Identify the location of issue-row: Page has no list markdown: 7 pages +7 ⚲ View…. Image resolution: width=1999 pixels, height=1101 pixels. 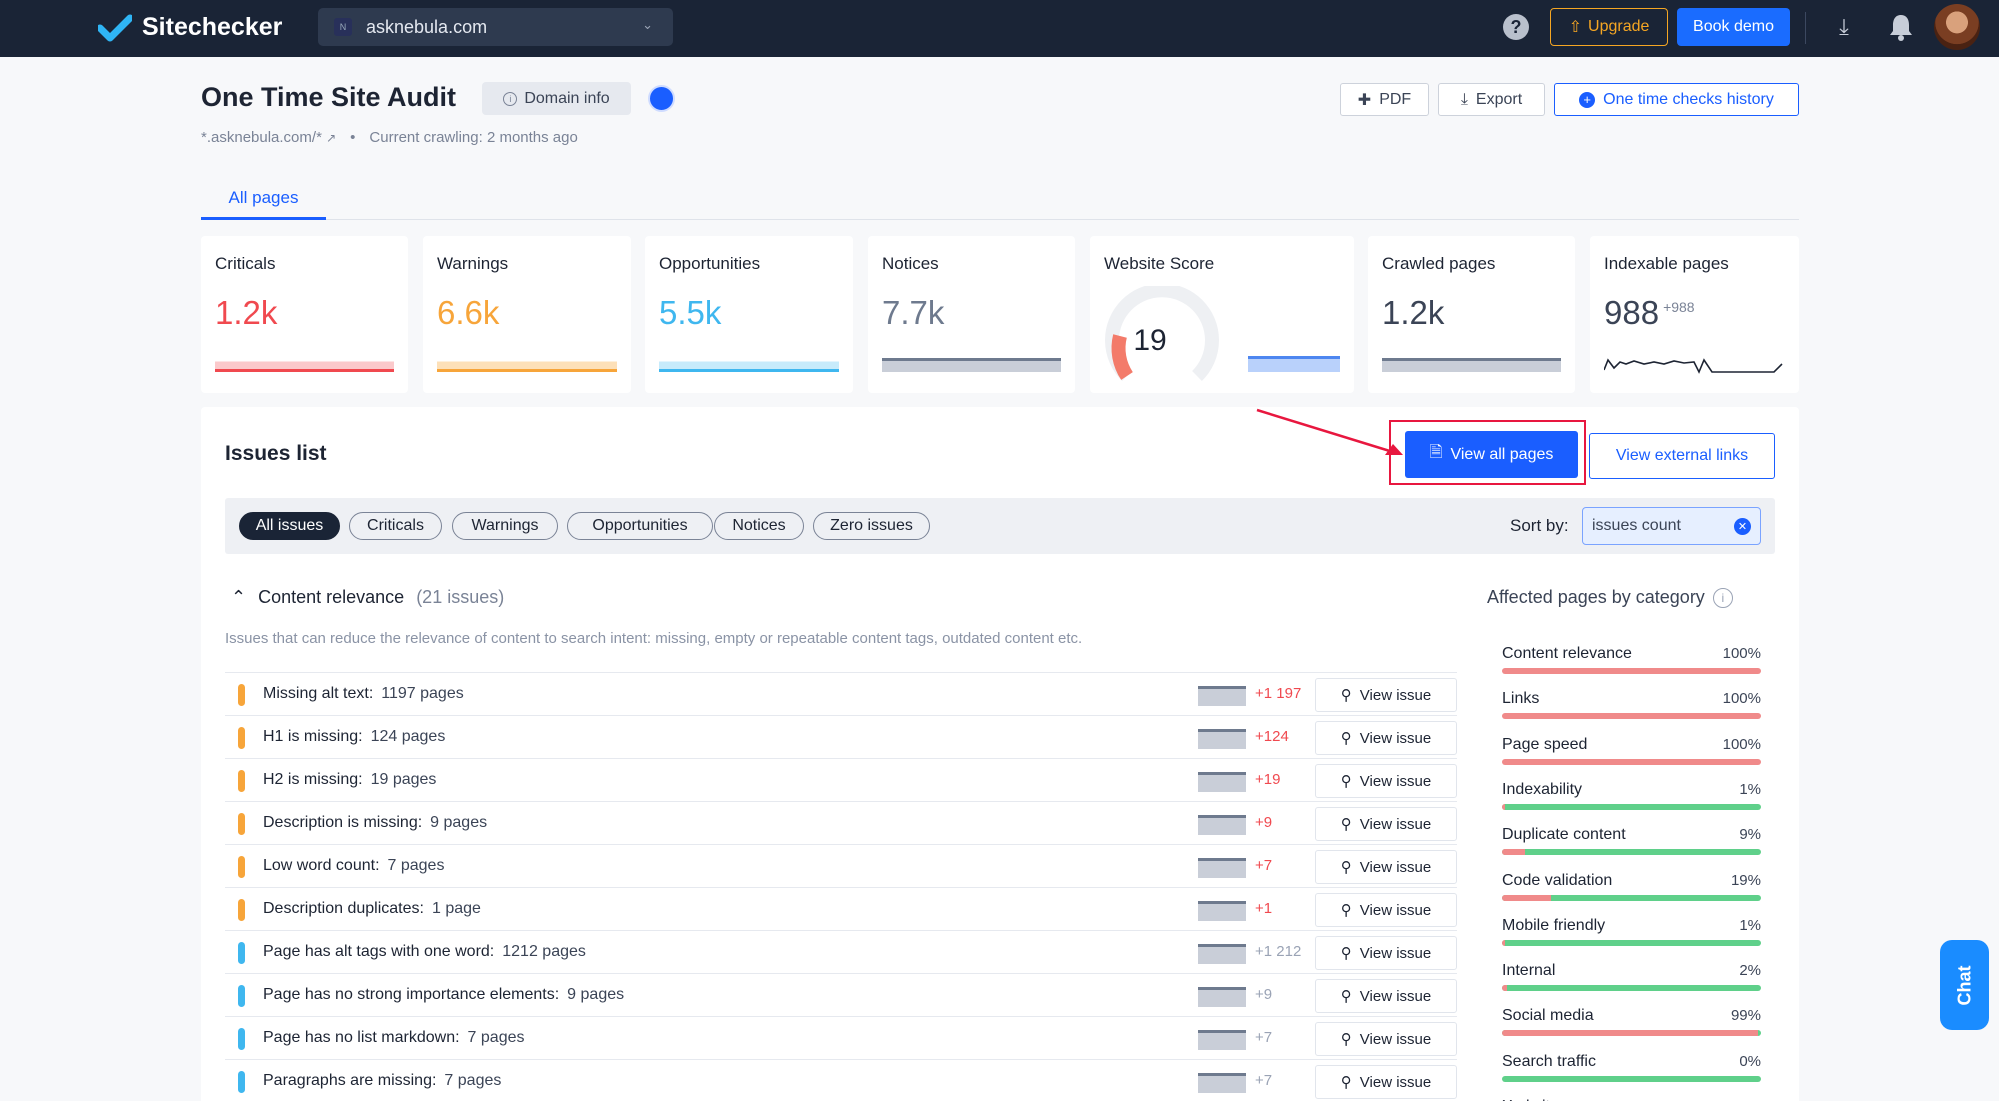
(841, 1037).